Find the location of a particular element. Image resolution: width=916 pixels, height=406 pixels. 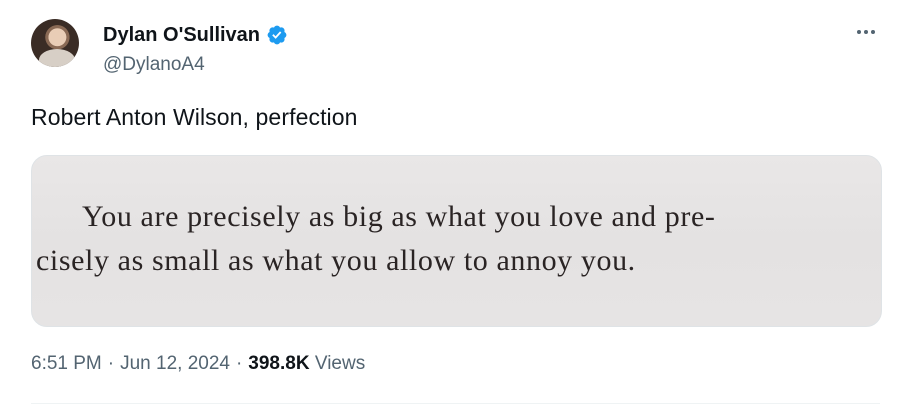

avatar is located at coordinates (55, 43).